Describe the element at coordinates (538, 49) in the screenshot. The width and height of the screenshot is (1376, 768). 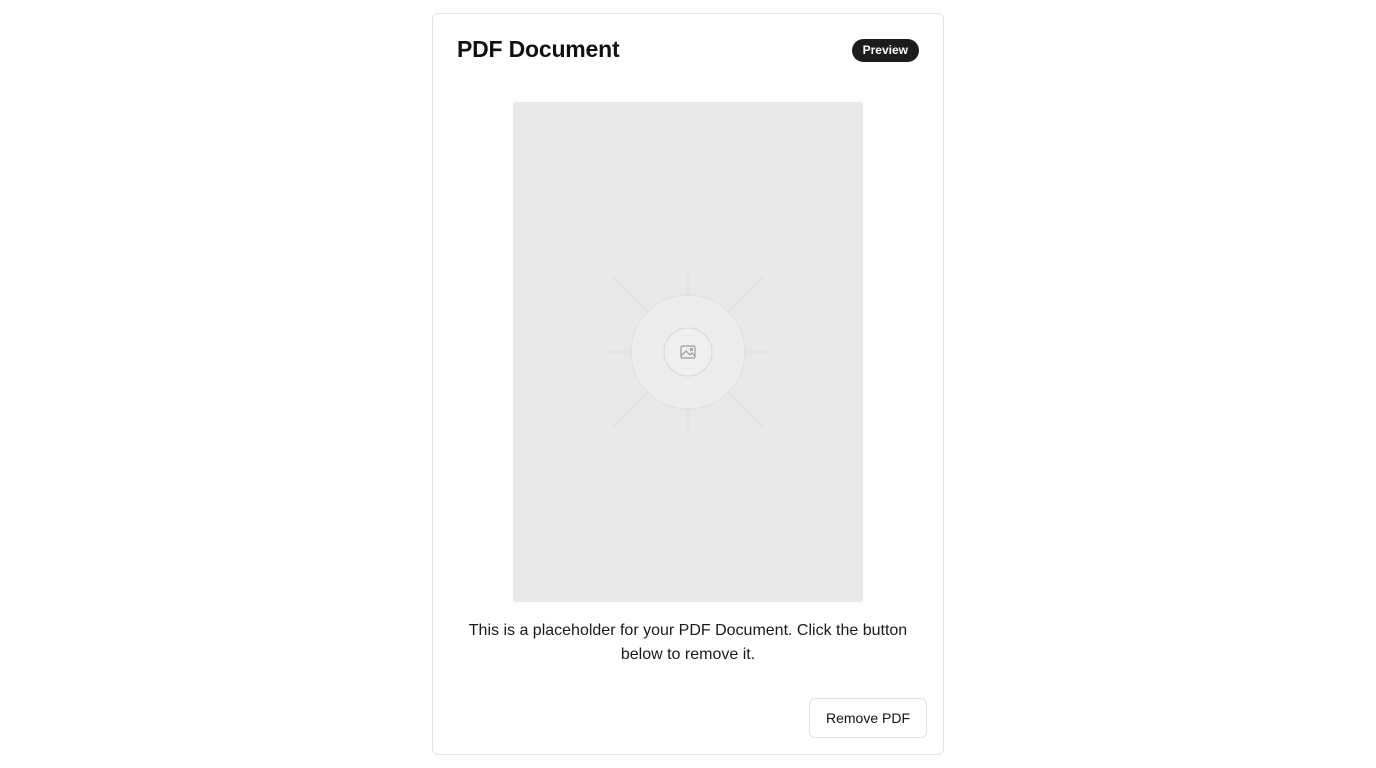
I see `card-title: PDF Document` at that location.